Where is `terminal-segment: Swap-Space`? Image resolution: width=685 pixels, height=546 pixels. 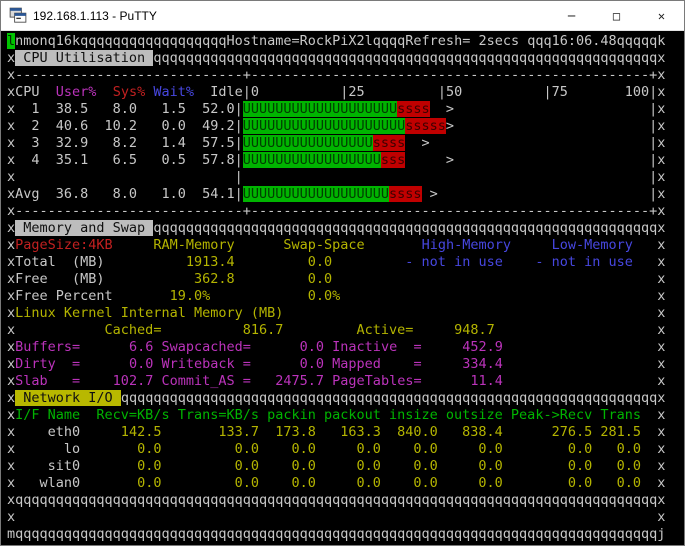
terminal-segment: Swap-Space is located at coordinates (324, 245).